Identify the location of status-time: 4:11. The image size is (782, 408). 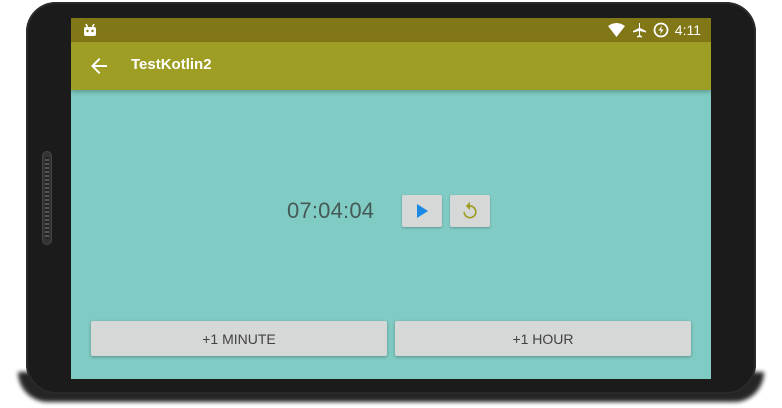
(687, 30).